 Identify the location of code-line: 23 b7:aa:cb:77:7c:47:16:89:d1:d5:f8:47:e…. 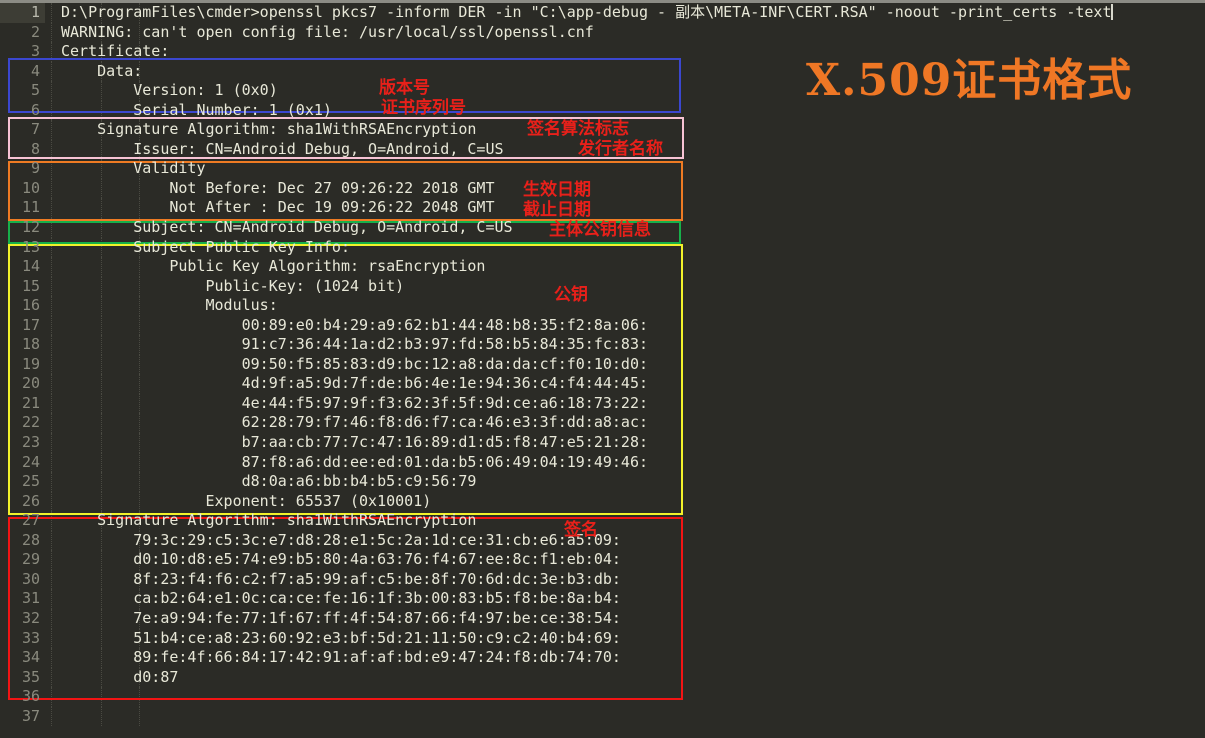
(602, 443).